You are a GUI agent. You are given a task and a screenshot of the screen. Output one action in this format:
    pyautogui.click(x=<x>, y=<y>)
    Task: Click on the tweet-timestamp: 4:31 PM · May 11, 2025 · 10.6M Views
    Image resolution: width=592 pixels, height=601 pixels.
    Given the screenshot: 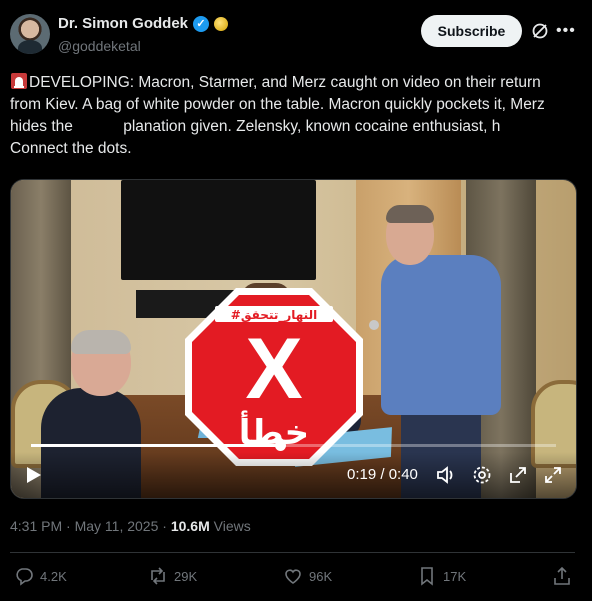 What is the action you would take?
    pyautogui.click(x=130, y=526)
    